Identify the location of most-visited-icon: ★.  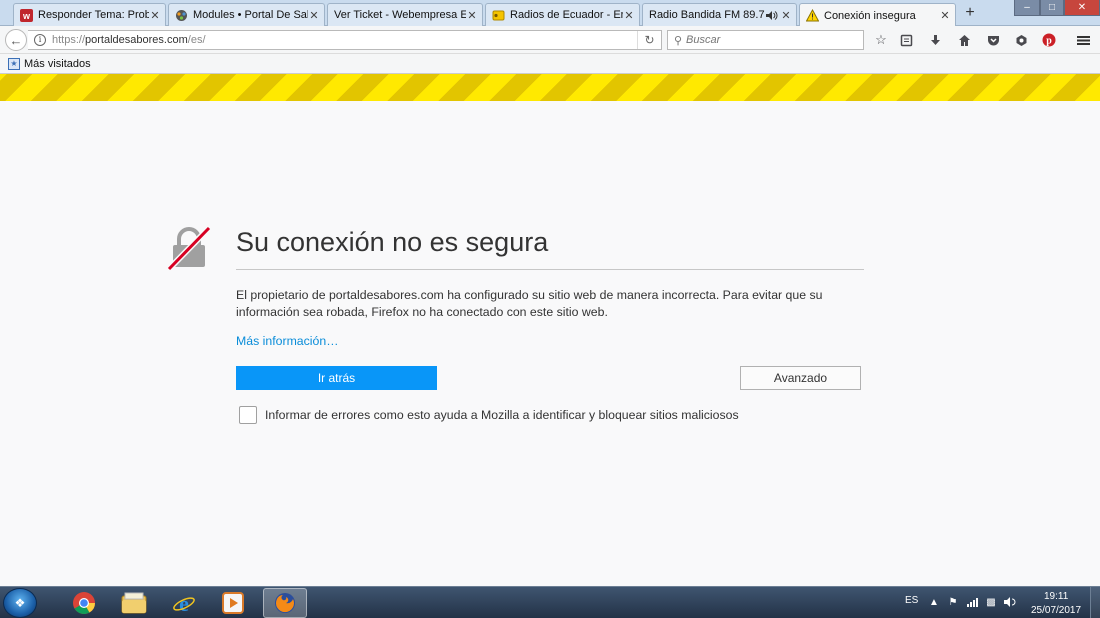
(14, 63).